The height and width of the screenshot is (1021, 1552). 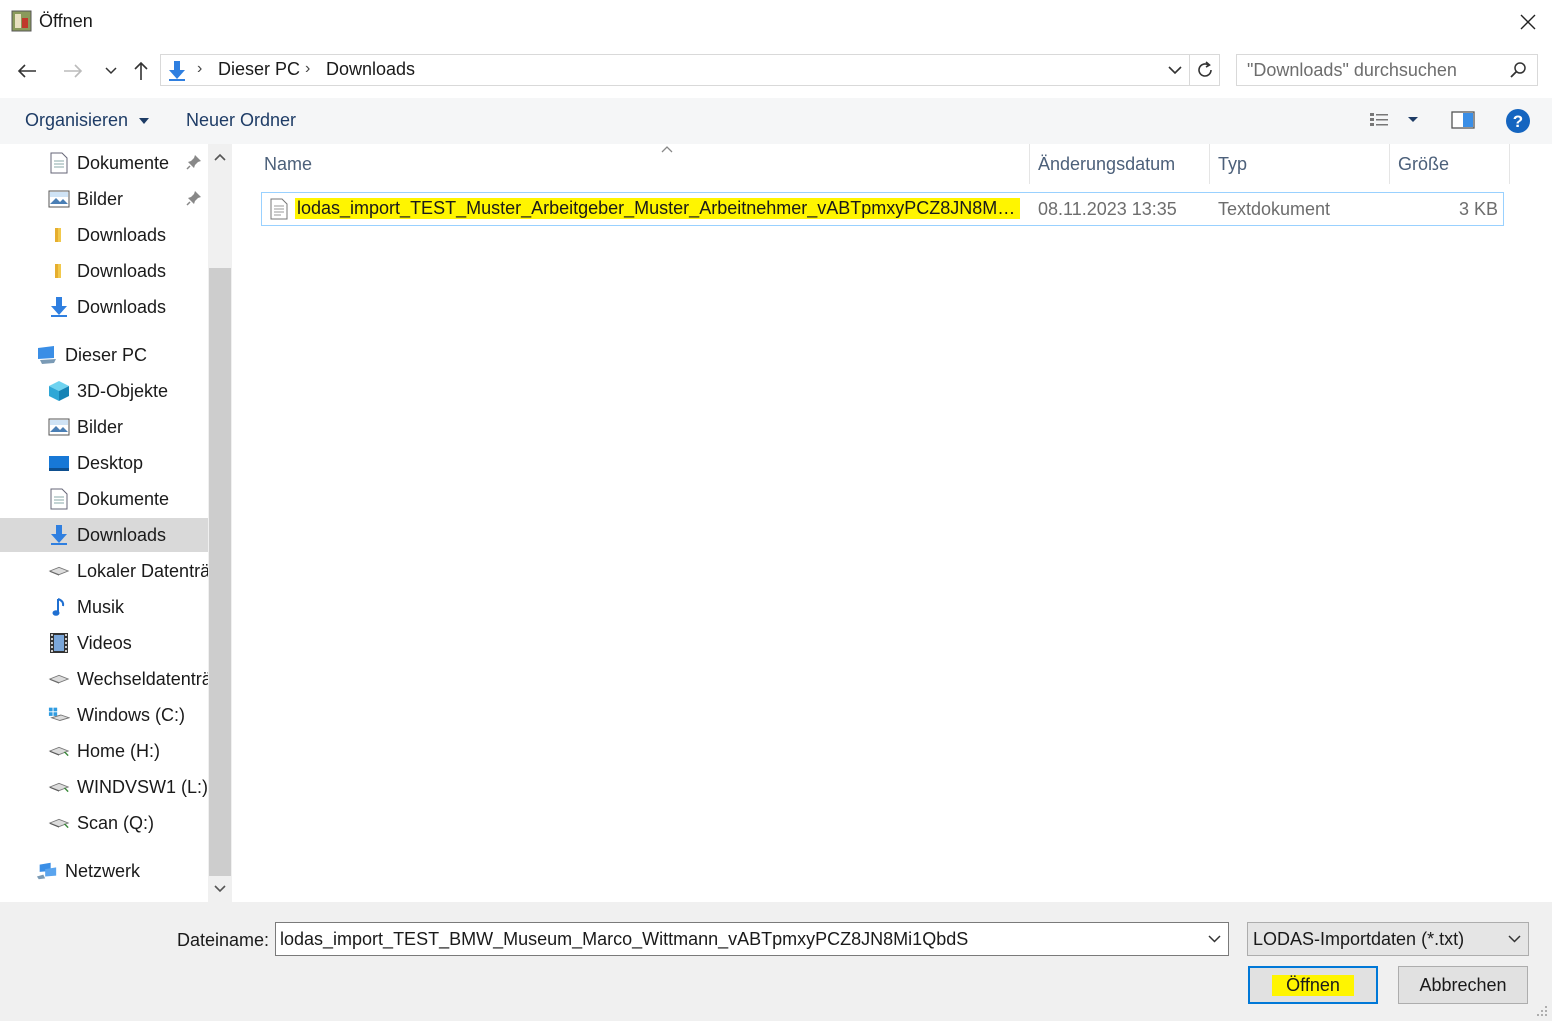 What do you see at coordinates (119, 750) in the screenshot?
I see `sidebar-item-label: Home (H:)` at bounding box center [119, 750].